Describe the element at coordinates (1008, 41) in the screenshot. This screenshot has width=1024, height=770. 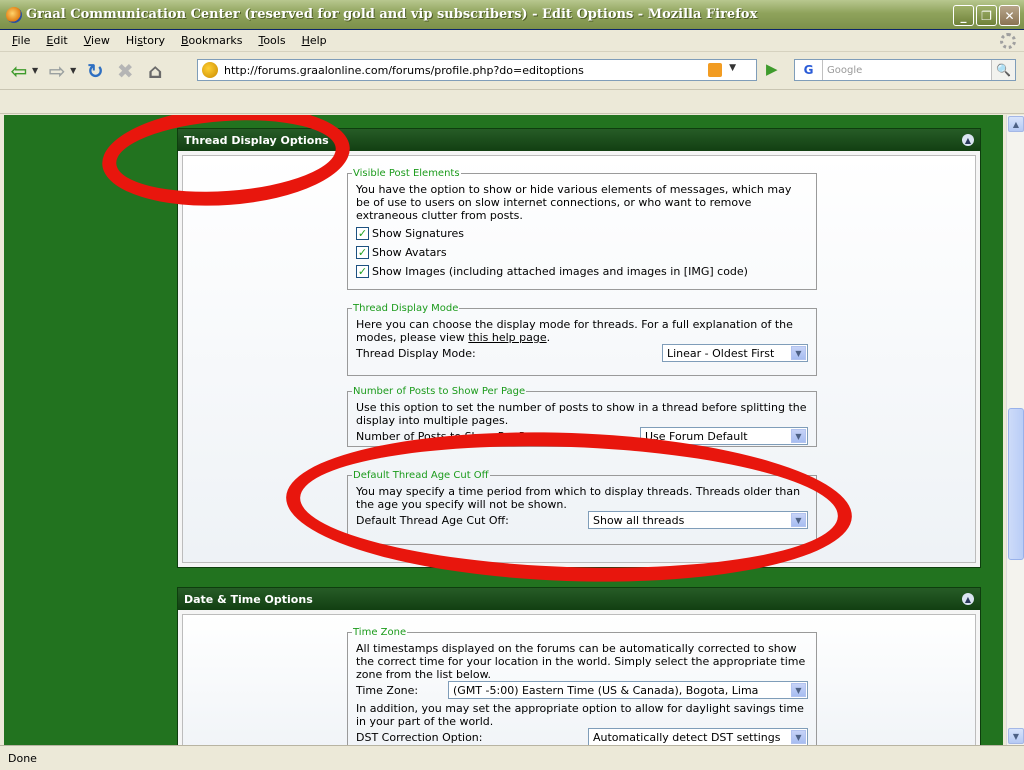
I see `throbber-icon` at that location.